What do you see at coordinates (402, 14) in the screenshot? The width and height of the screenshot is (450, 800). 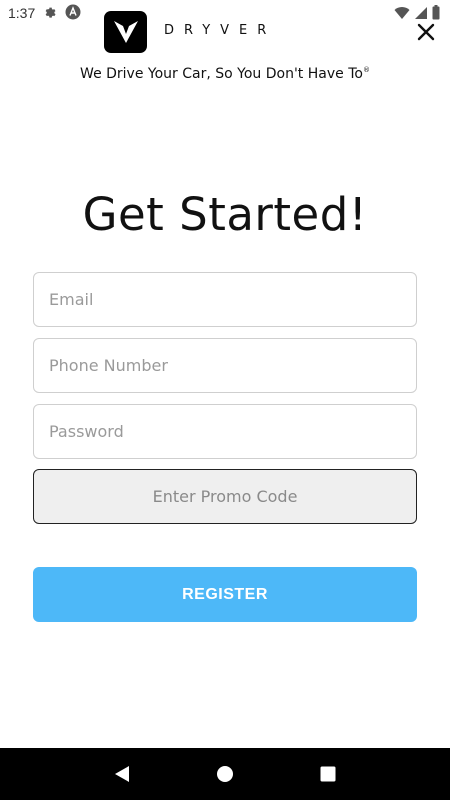 I see `wifi-icon` at bounding box center [402, 14].